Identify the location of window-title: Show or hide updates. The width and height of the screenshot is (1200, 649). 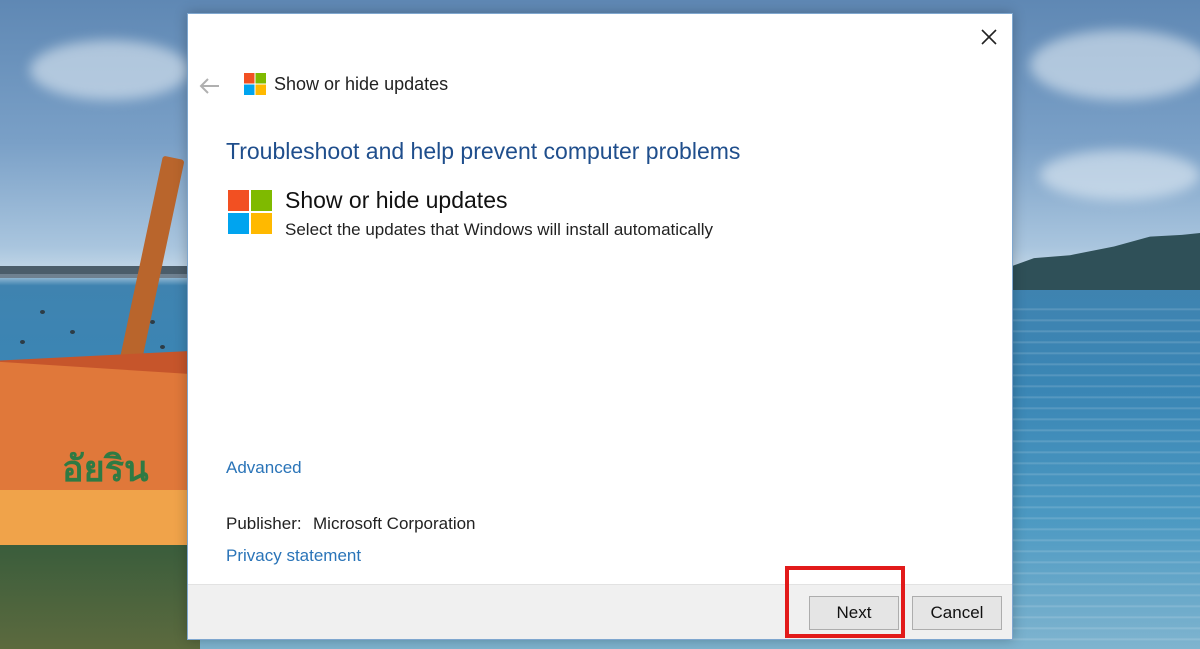
(361, 84).